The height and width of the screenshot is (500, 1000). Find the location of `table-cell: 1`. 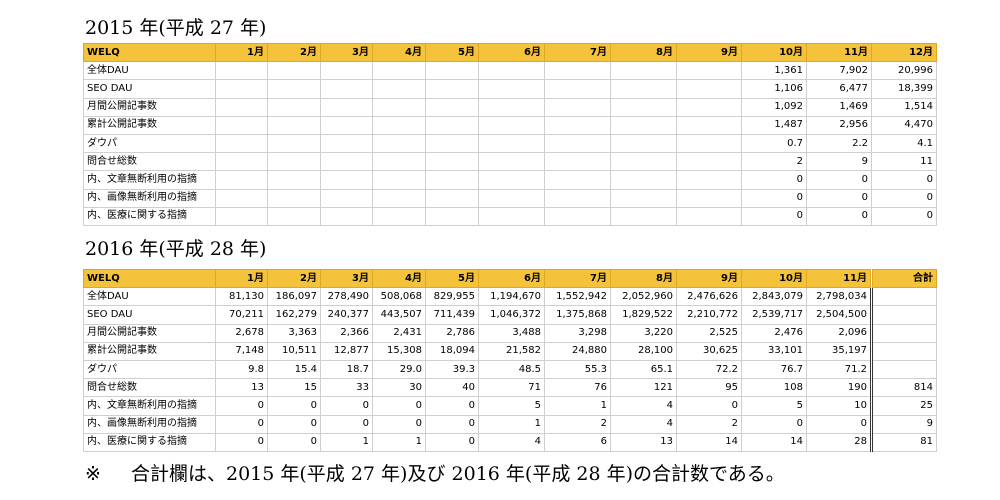

table-cell: 1 is located at coordinates (399, 442).